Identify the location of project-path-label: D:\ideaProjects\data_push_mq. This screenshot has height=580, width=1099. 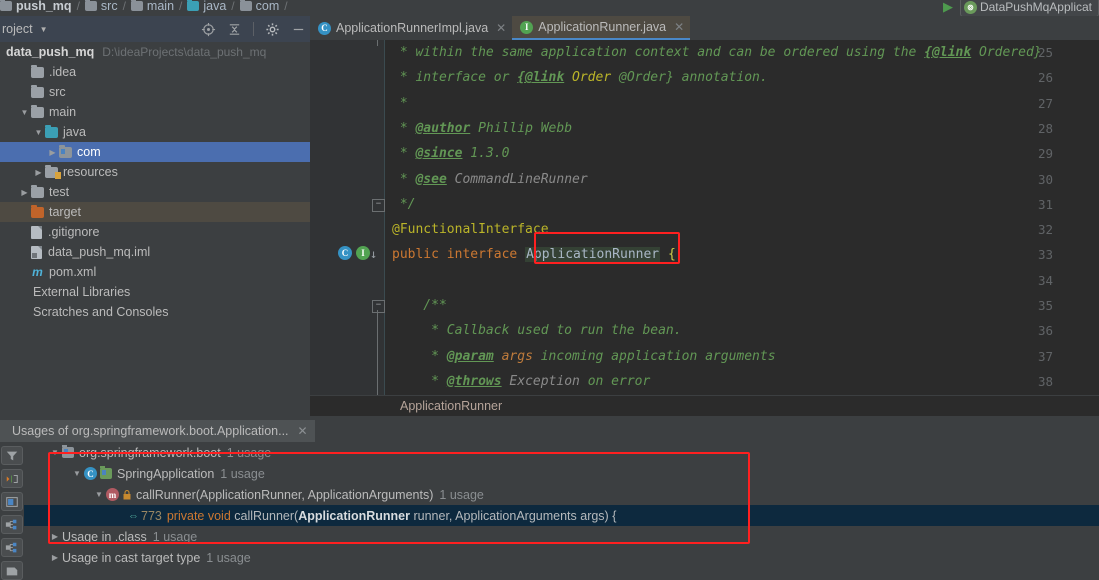
(184, 52).